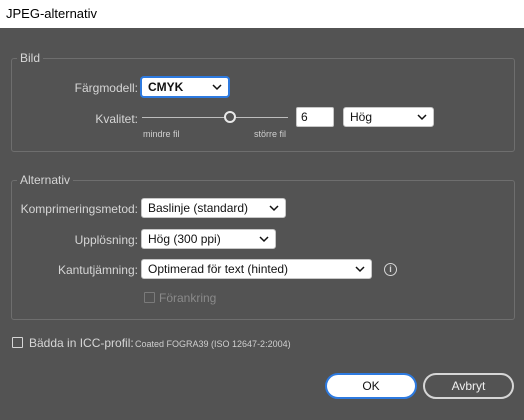 The height and width of the screenshot is (420, 524). Describe the element at coordinates (106, 88) in the screenshot. I see `color-model-label: Färgmodell:` at that location.